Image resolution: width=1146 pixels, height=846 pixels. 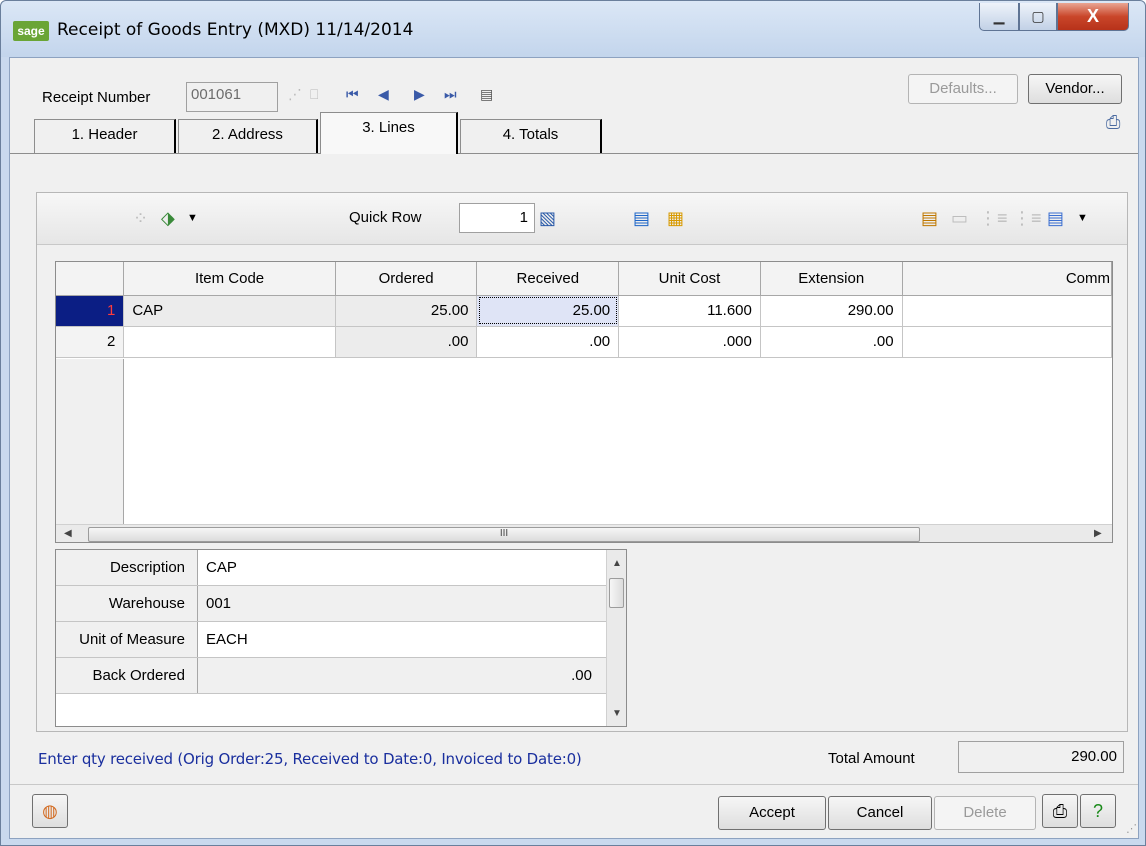 I want to click on item-code-cell: CAP, so click(x=229, y=311).